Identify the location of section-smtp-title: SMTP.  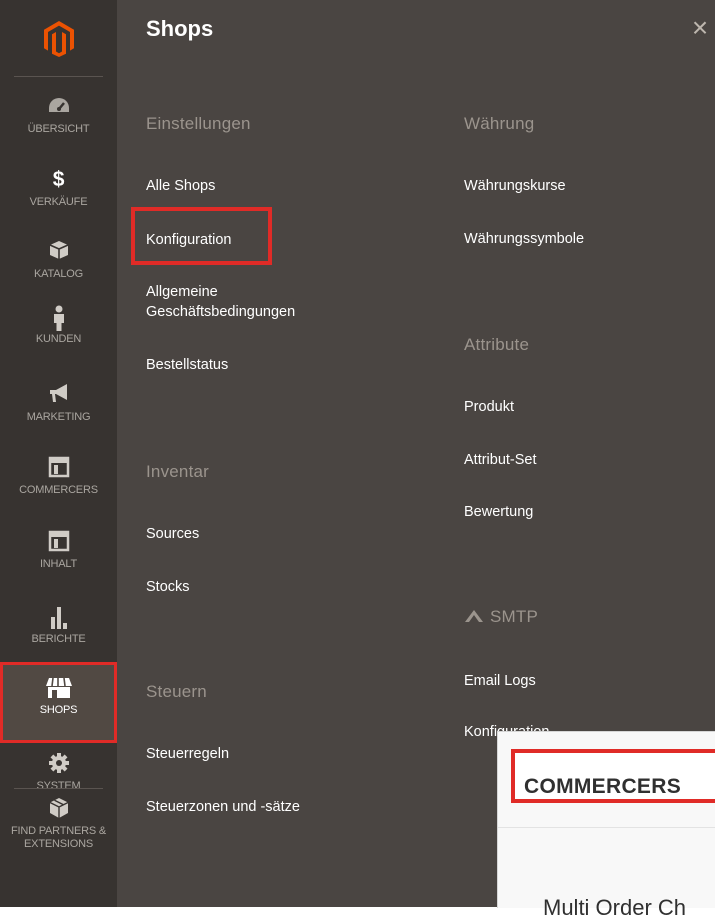
(501, 617).